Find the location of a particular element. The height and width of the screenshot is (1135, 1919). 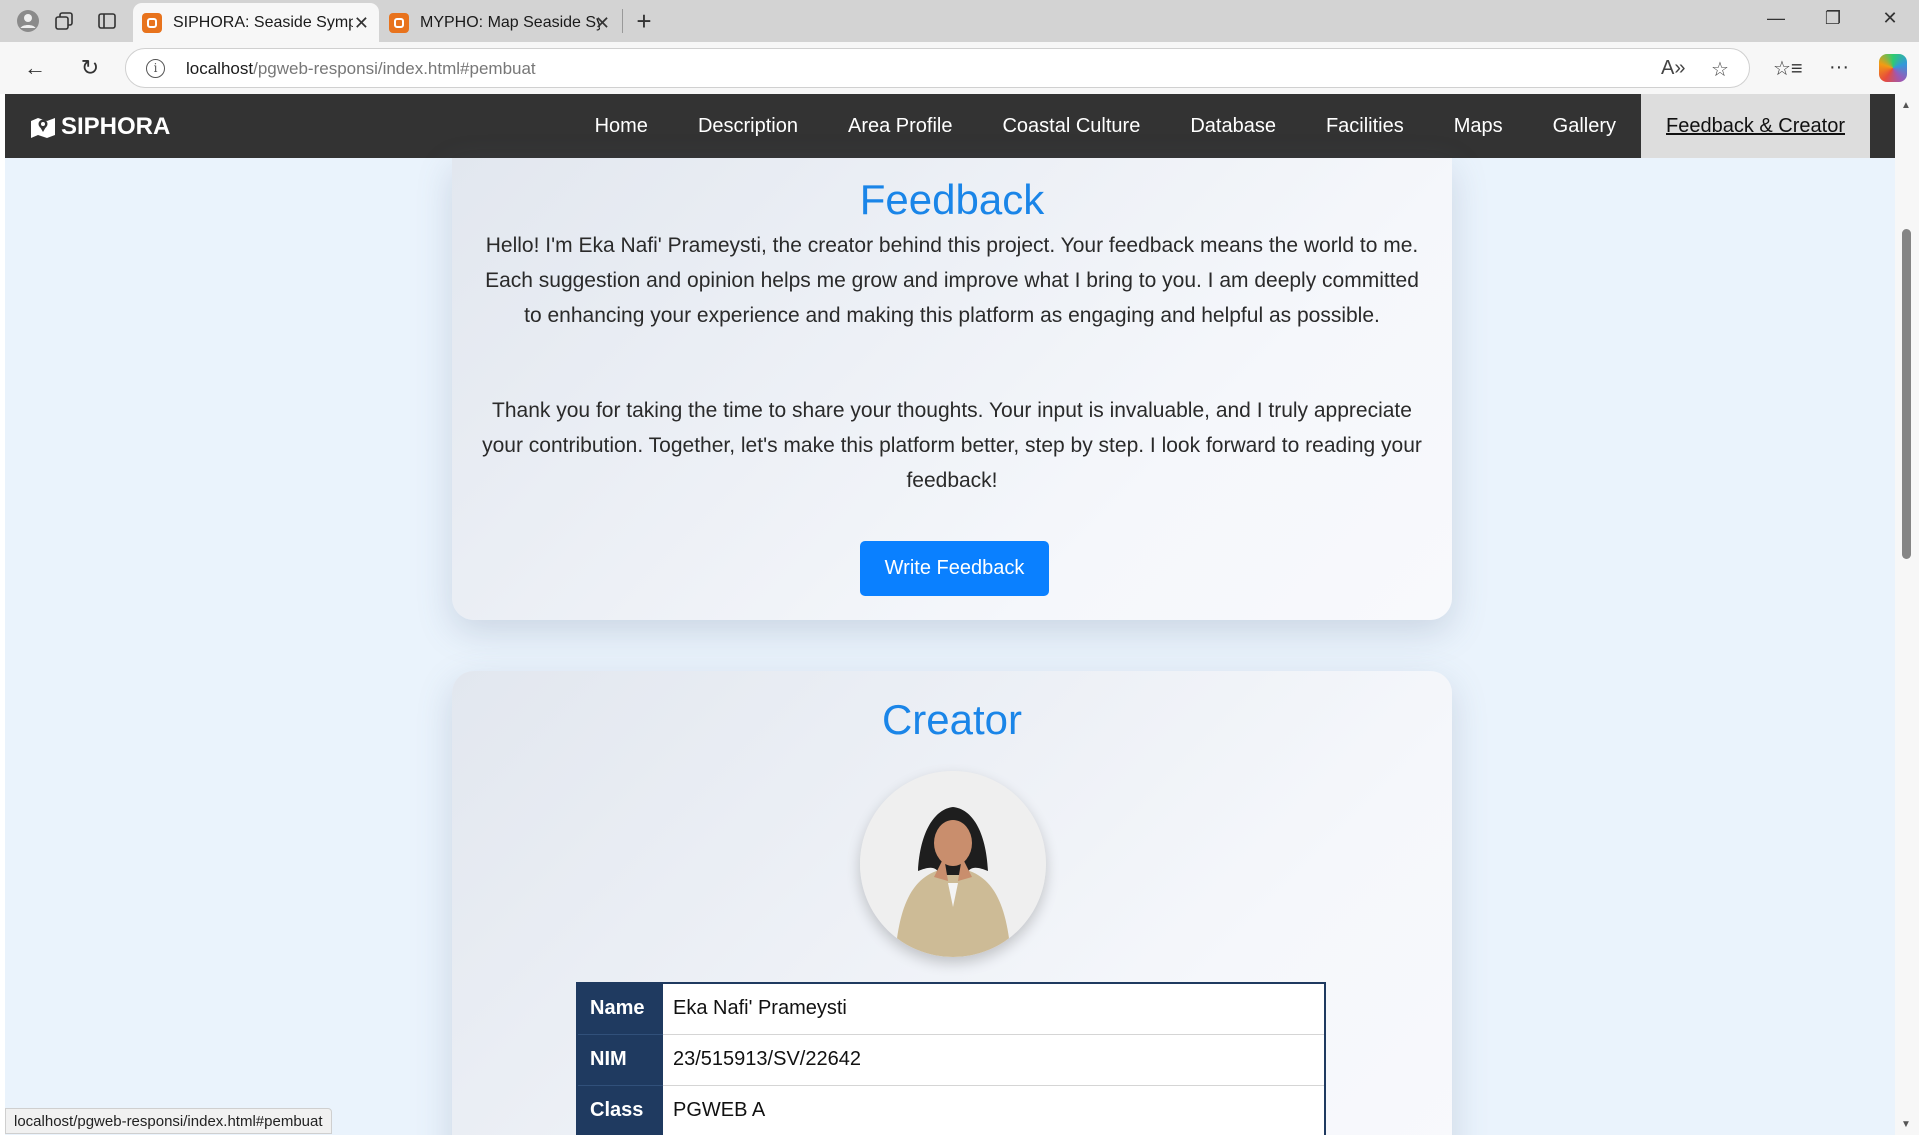

scroll-down-arrow-icon: ▼ is located at coordinates (1906, 1124).